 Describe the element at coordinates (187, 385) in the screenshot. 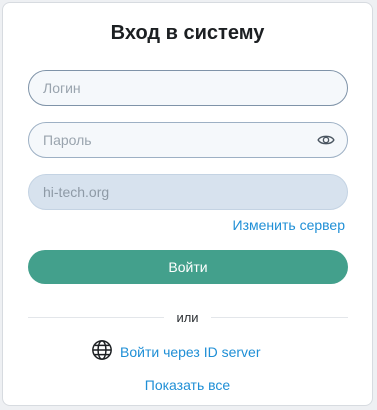

I see `show-all-link: Показать все` at that location.